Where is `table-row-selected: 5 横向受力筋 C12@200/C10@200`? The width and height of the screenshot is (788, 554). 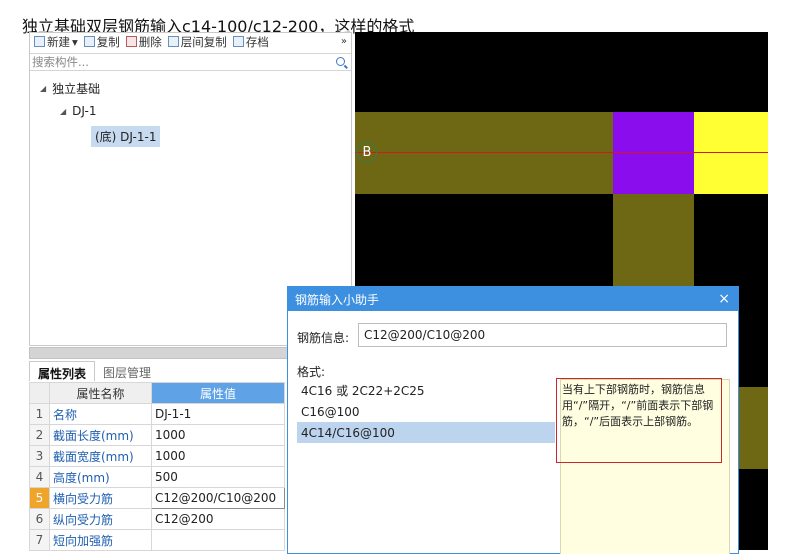
table-row-selected: 5 横向受力筋 C12@200/C10@200 is located at coordinates (157, 498).